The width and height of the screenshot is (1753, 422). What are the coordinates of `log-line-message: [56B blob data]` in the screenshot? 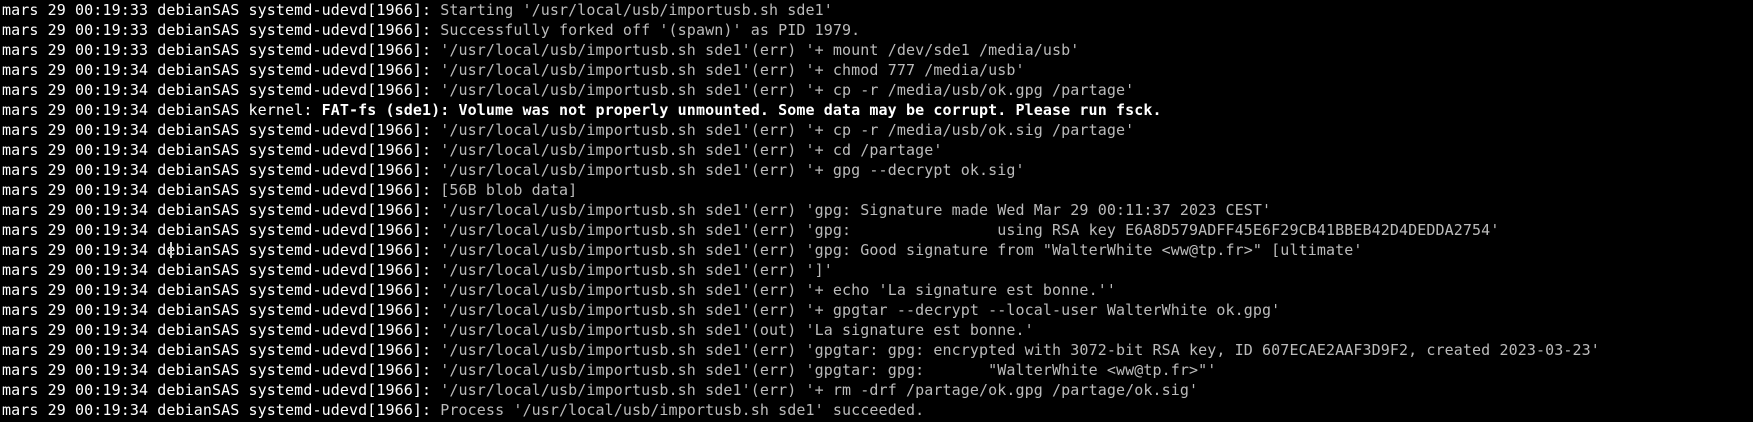 It's located at (509, 190).